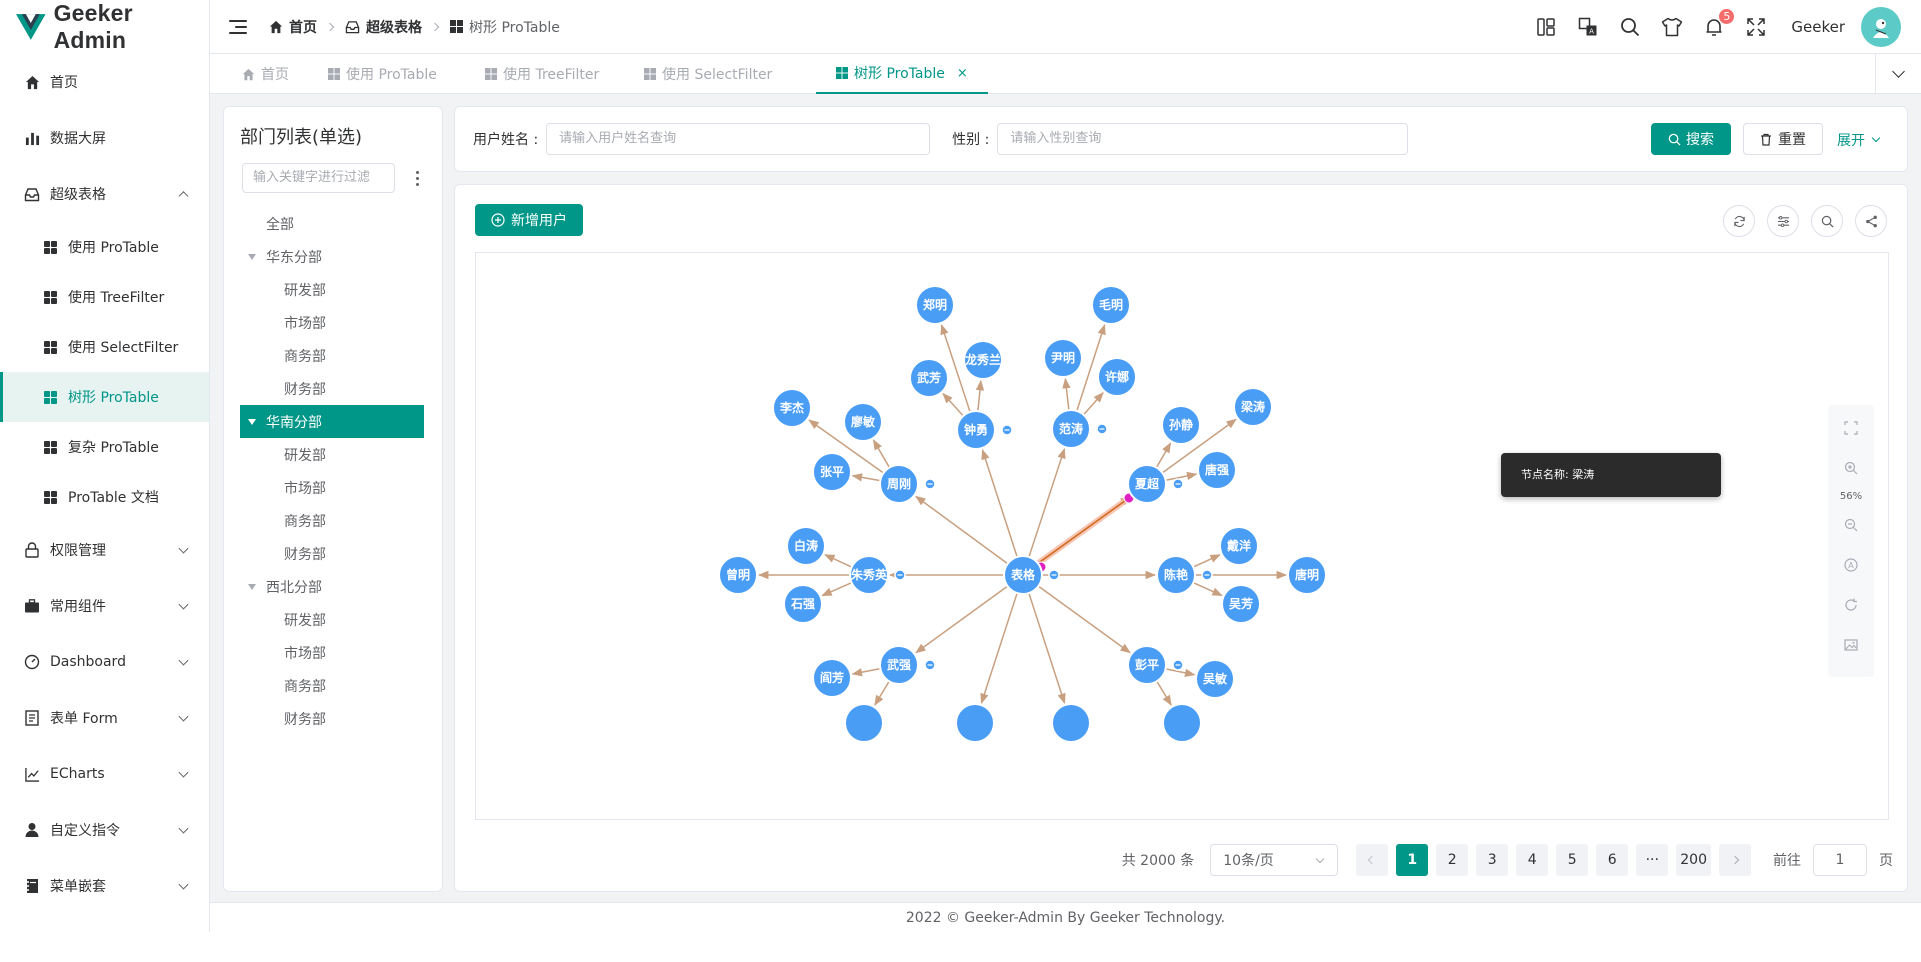  I want to click on graph-node: 武强, so click(907, 665).